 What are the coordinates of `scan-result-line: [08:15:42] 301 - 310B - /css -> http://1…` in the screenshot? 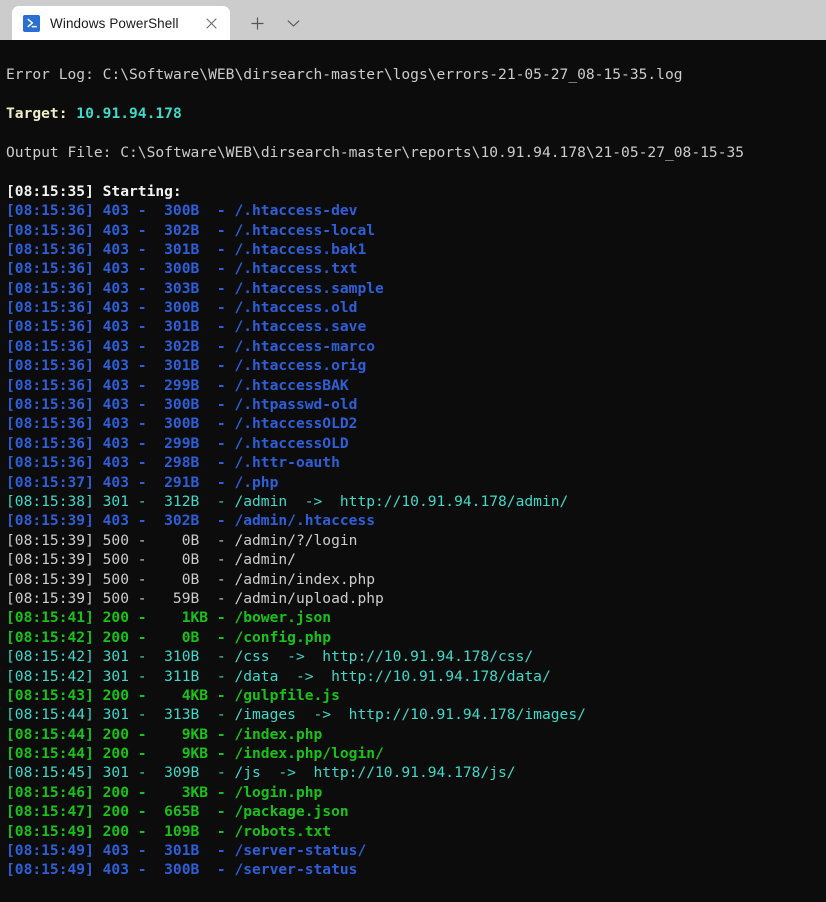 It's located at (270, 657).